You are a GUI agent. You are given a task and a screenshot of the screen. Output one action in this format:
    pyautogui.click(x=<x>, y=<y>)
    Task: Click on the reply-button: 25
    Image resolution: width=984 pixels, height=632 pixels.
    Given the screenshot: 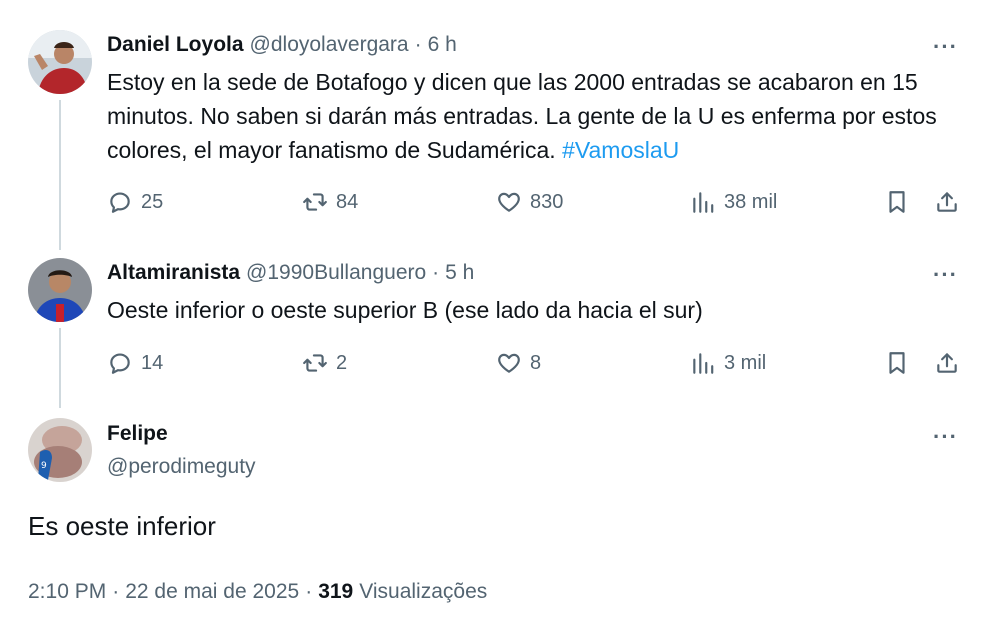 What is the action you would take?
    pyautogui.click(x=135, y=202)
    